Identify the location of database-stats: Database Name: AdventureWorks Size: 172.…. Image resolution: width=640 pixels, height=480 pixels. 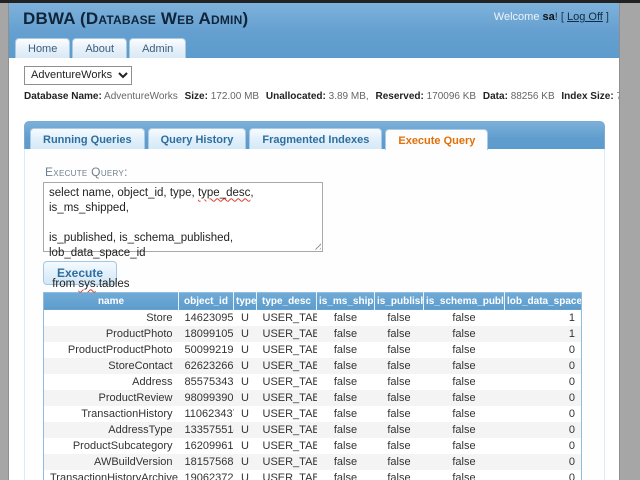
(321, 96).